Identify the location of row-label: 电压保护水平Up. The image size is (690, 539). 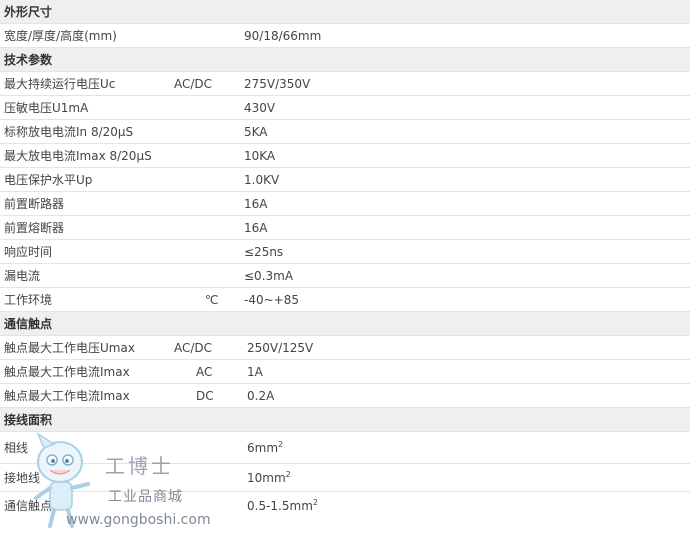
(48, 180).